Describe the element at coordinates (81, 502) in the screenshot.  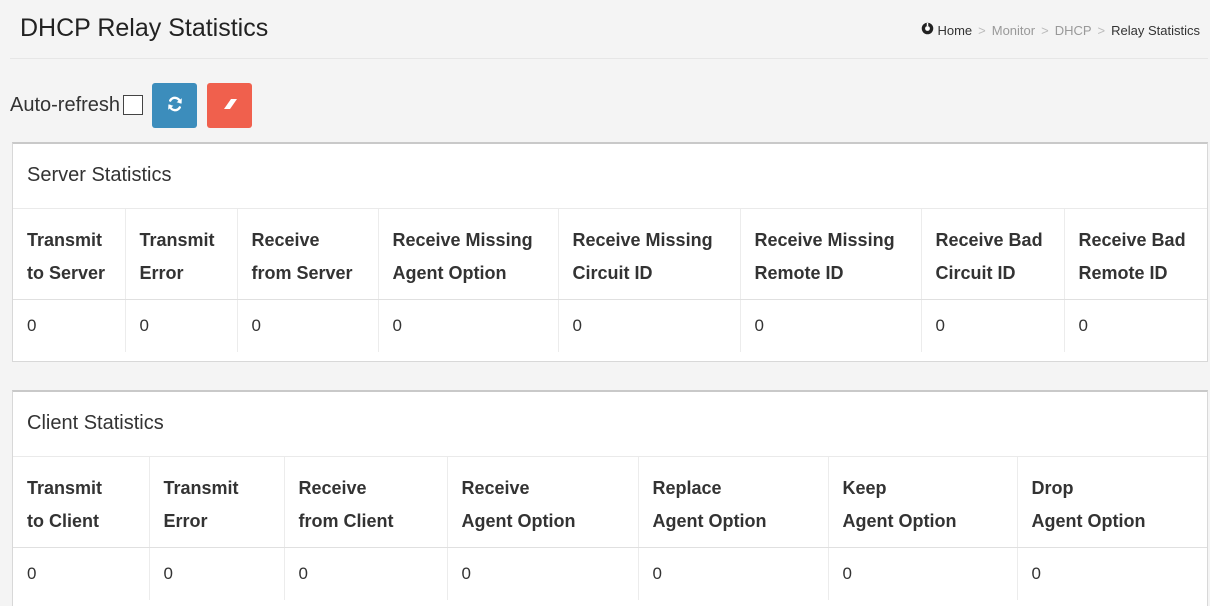
I see `col-transmit-to-client: Transmit to Client` at that location.